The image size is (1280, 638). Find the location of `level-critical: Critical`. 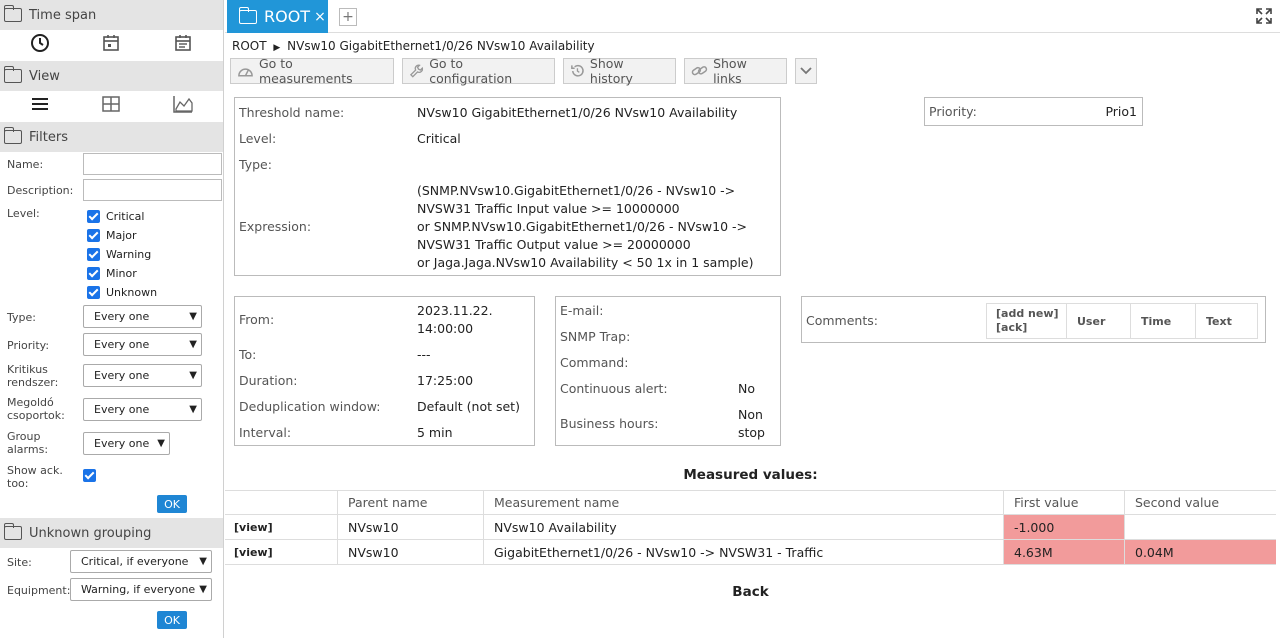

level-critical: Critical is located at coordinates (122, 216).